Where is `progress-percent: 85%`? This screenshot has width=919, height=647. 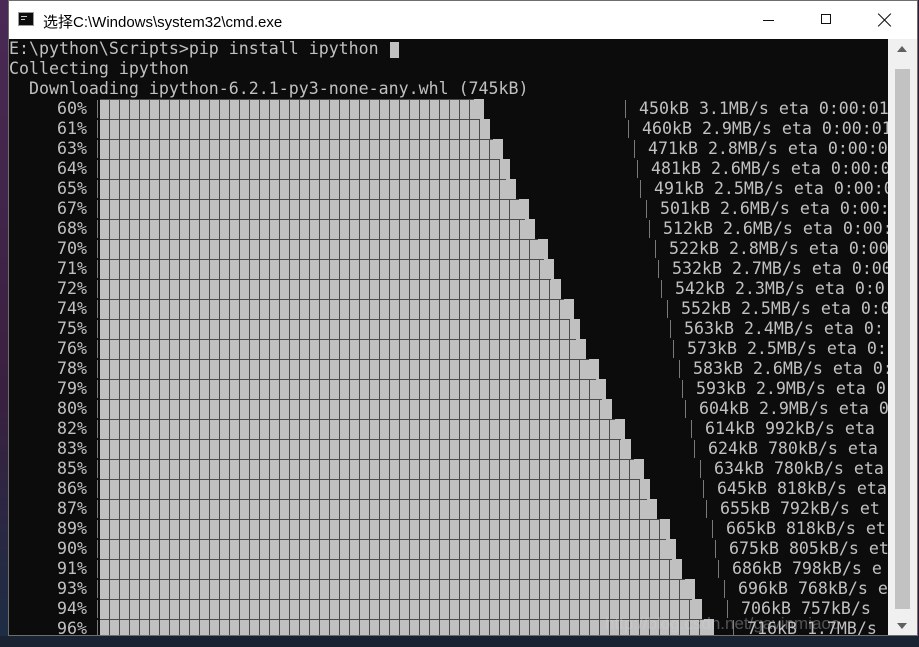
progress-percent: 85% is located at coordinates (72, 468).